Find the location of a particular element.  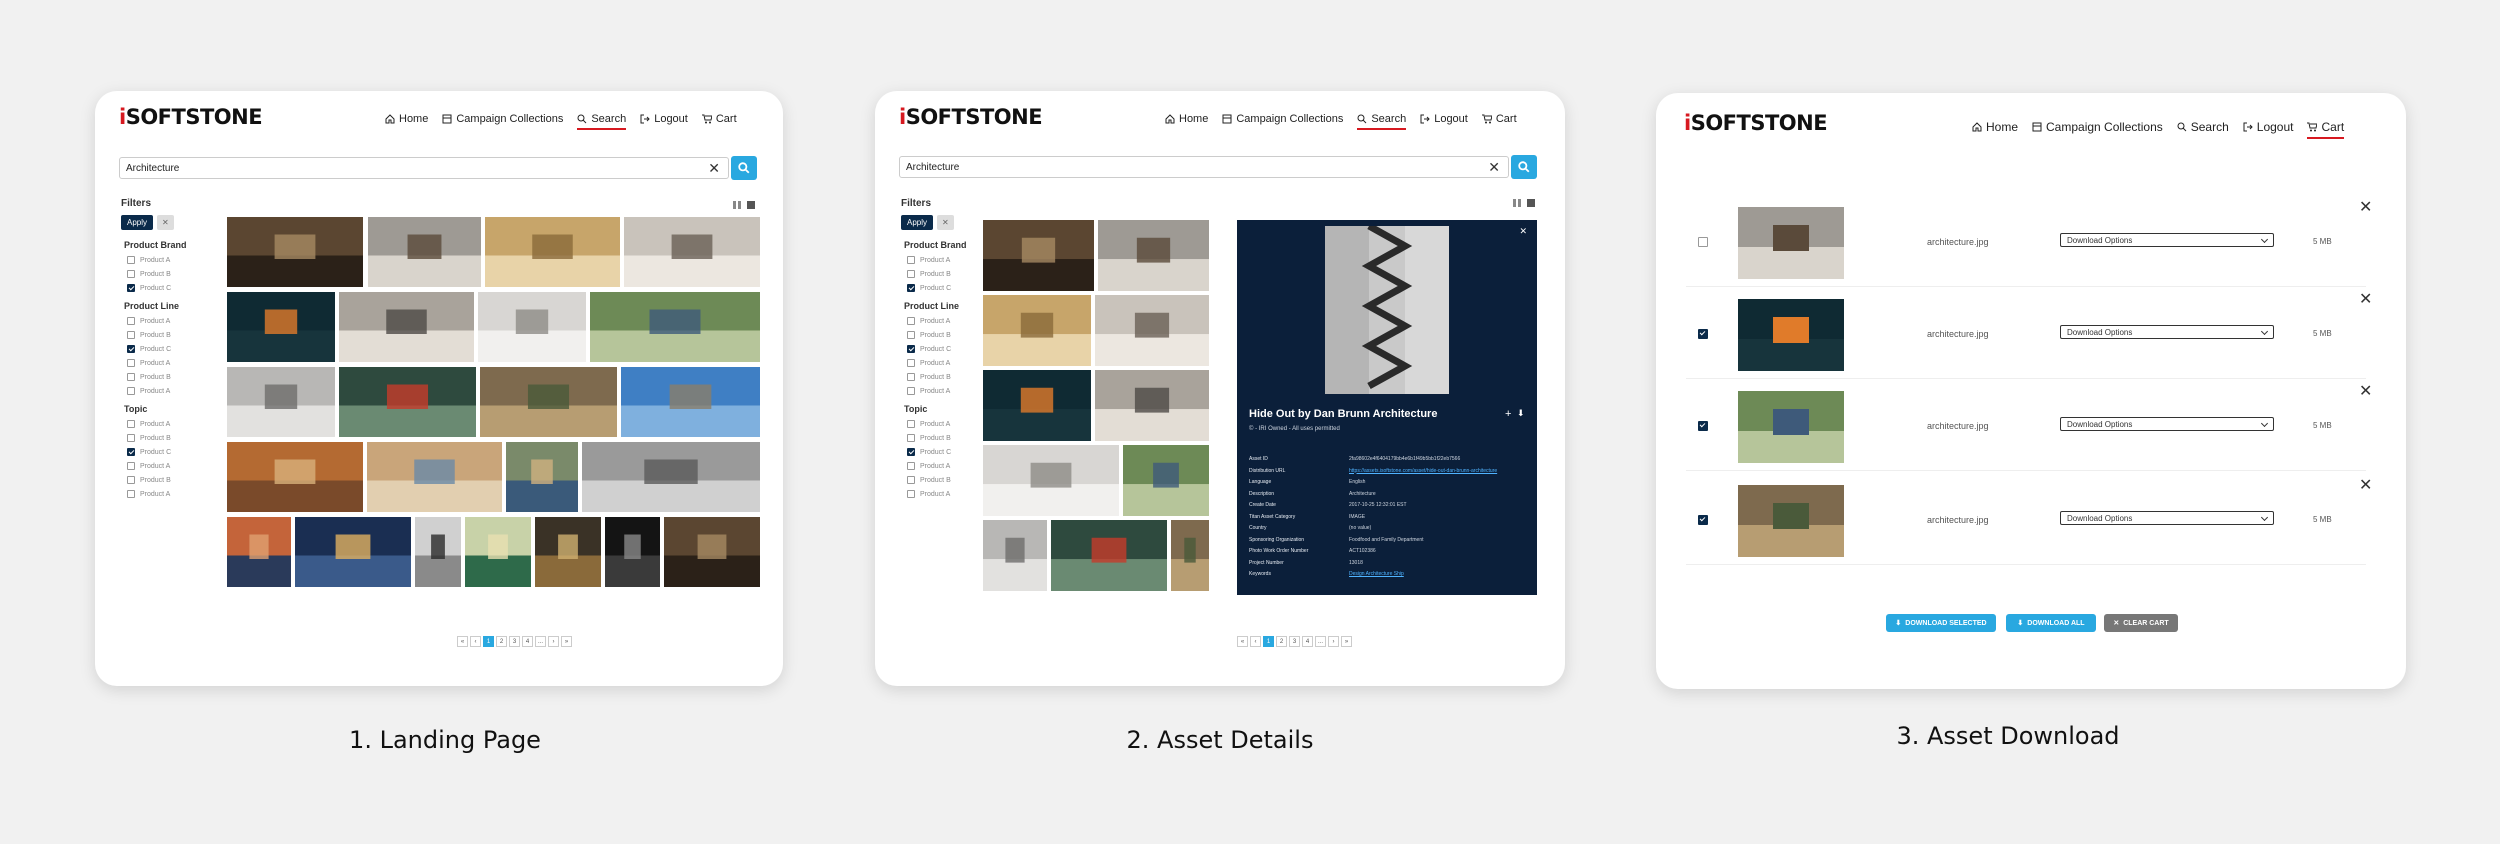

list-view-icon is located at coordinates (1517, 203).